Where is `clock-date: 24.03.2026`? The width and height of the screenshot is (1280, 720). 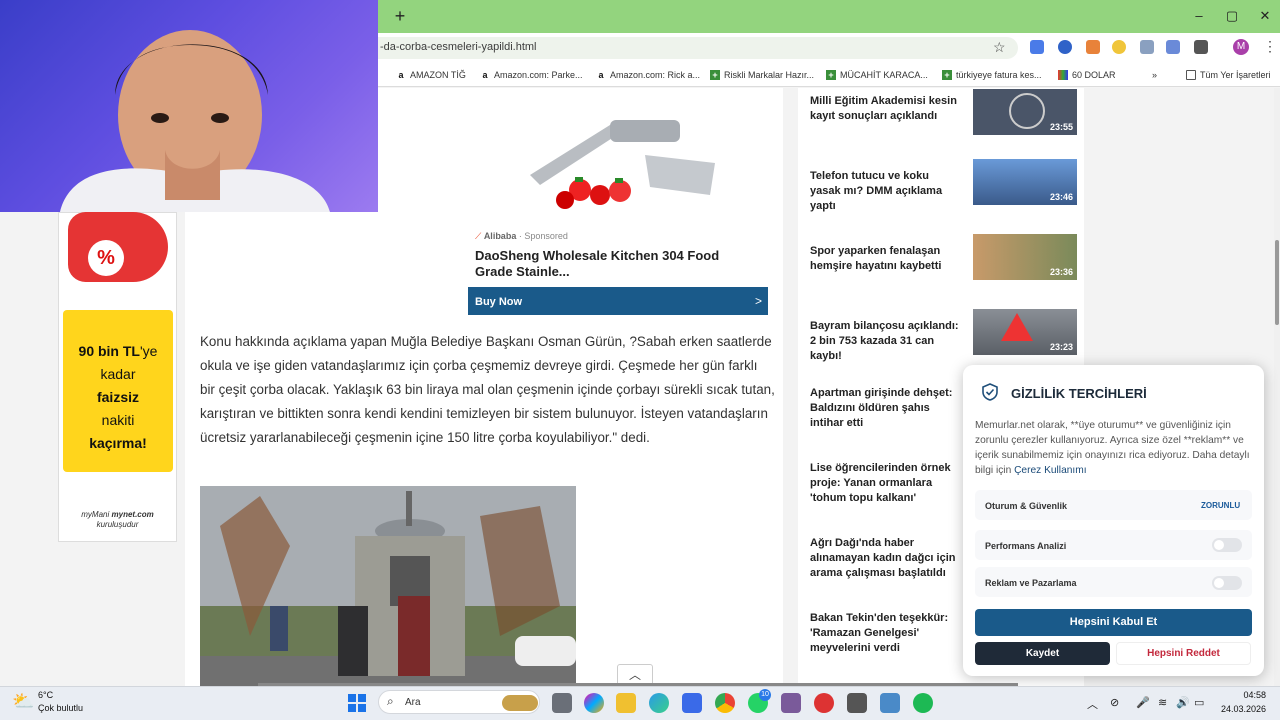
clock-date: 24.03.2026 is located at coordinates (1238, 709).